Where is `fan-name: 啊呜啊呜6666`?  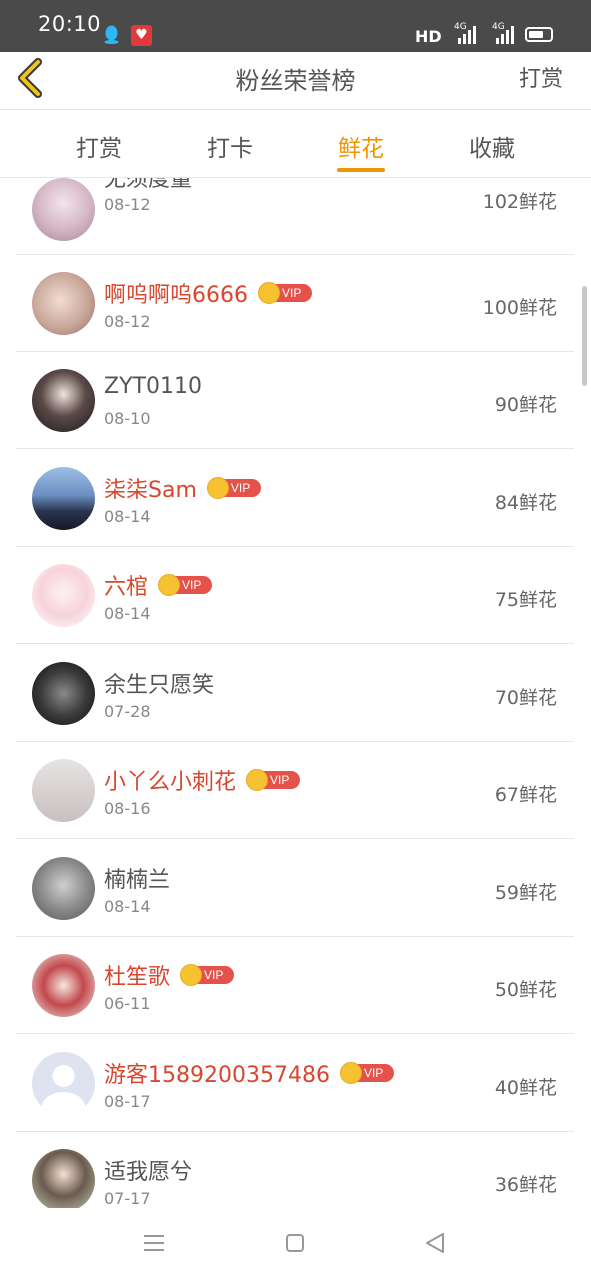
fan-name: 啊呜啊呜6666 is located at coordinates (176, 295).